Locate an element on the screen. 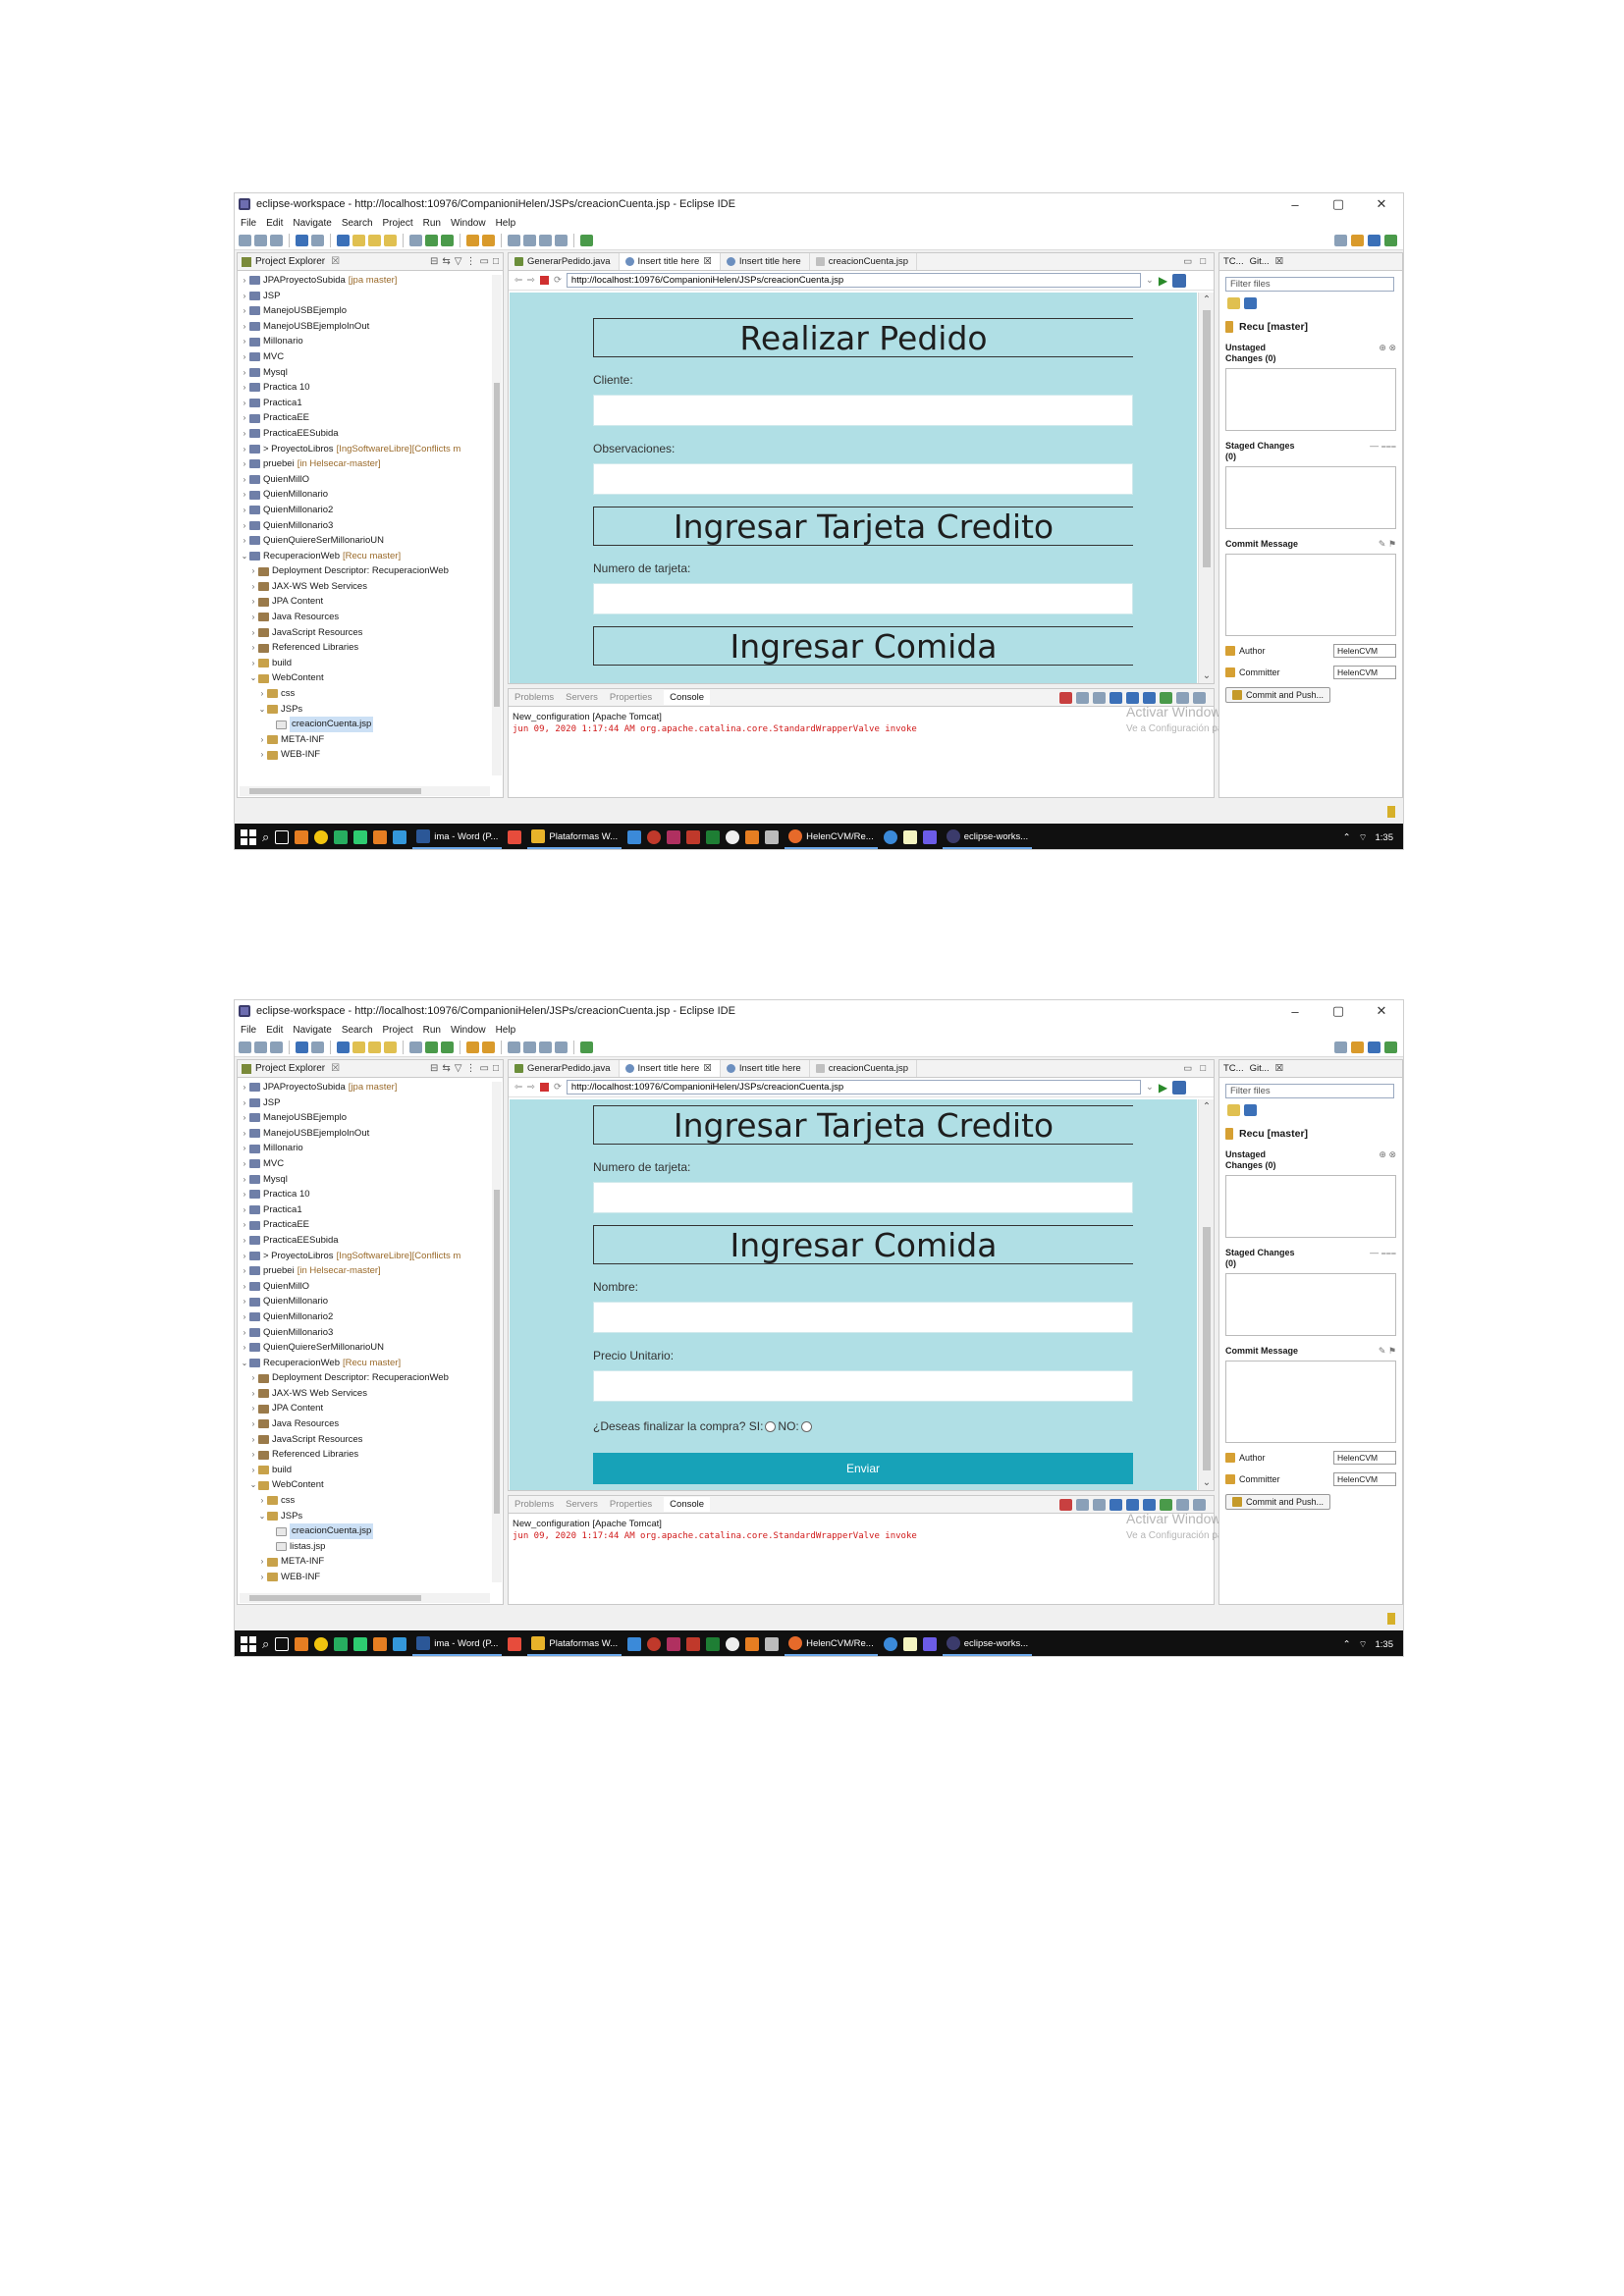 The height and width of the screenshot is (2296, 1624). pdf-icon is located at coordinates (693, 837).